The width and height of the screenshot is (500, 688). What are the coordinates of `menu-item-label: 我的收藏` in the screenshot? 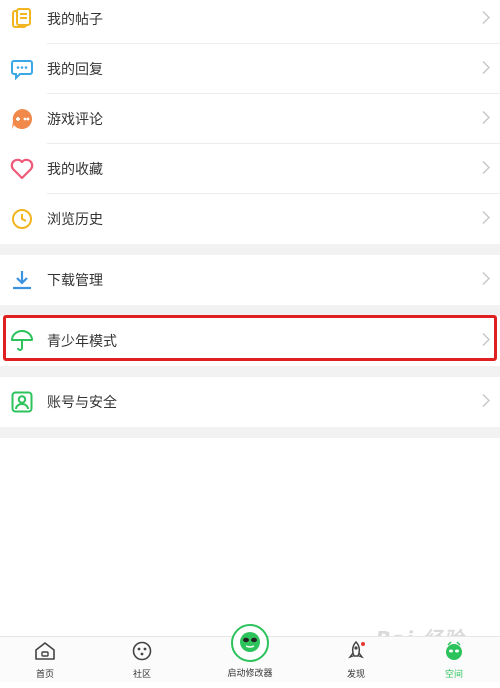 It's located at (75, 170).